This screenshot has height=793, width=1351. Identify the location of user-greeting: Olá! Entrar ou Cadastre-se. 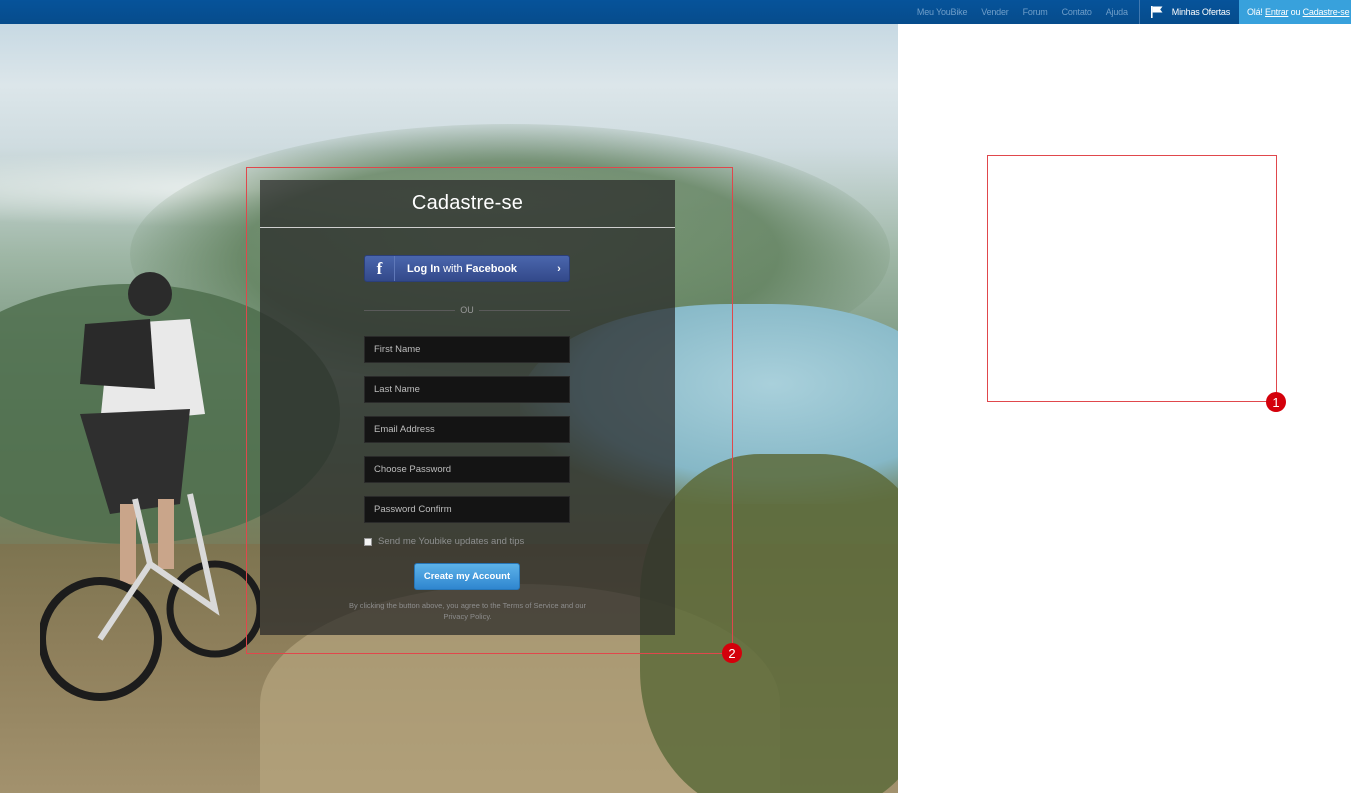
(1295, 12).